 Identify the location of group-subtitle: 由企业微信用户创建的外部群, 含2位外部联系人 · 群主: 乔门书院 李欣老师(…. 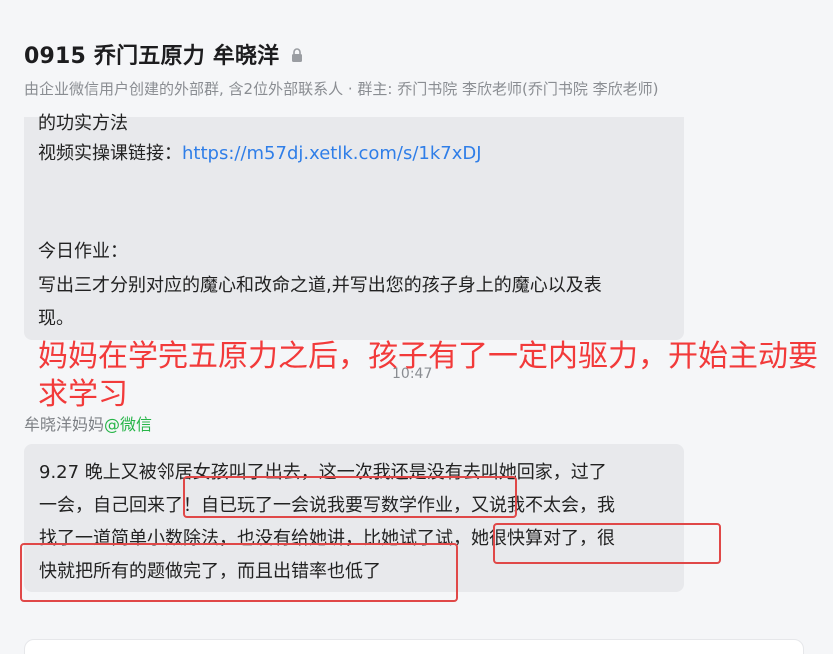
(341, 89).